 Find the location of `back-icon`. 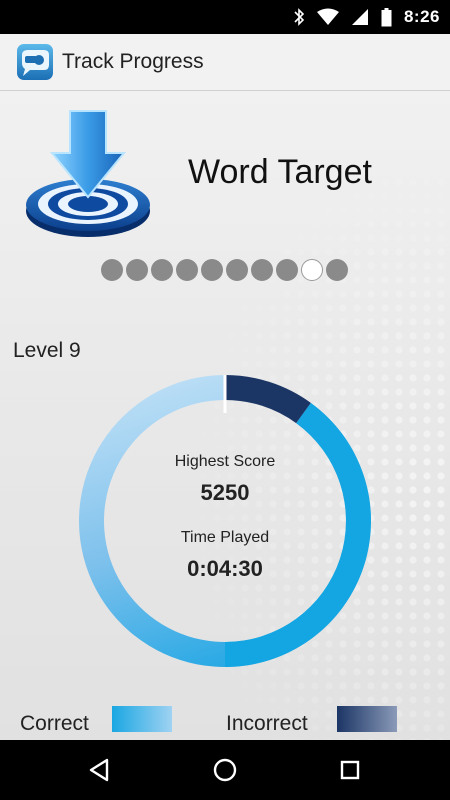

back-icon is located at coordinates (100, 770).